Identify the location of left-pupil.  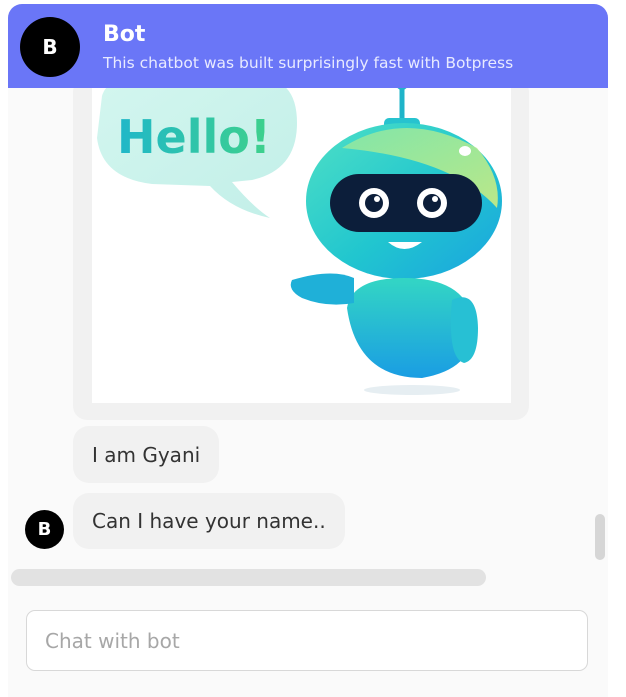
(374, 203).